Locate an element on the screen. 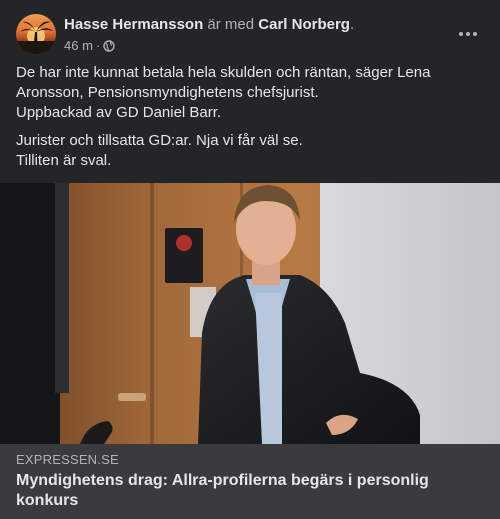 The width and height of the screenshot is (500, 519). author-avatar is located at coordinates (36, 34).